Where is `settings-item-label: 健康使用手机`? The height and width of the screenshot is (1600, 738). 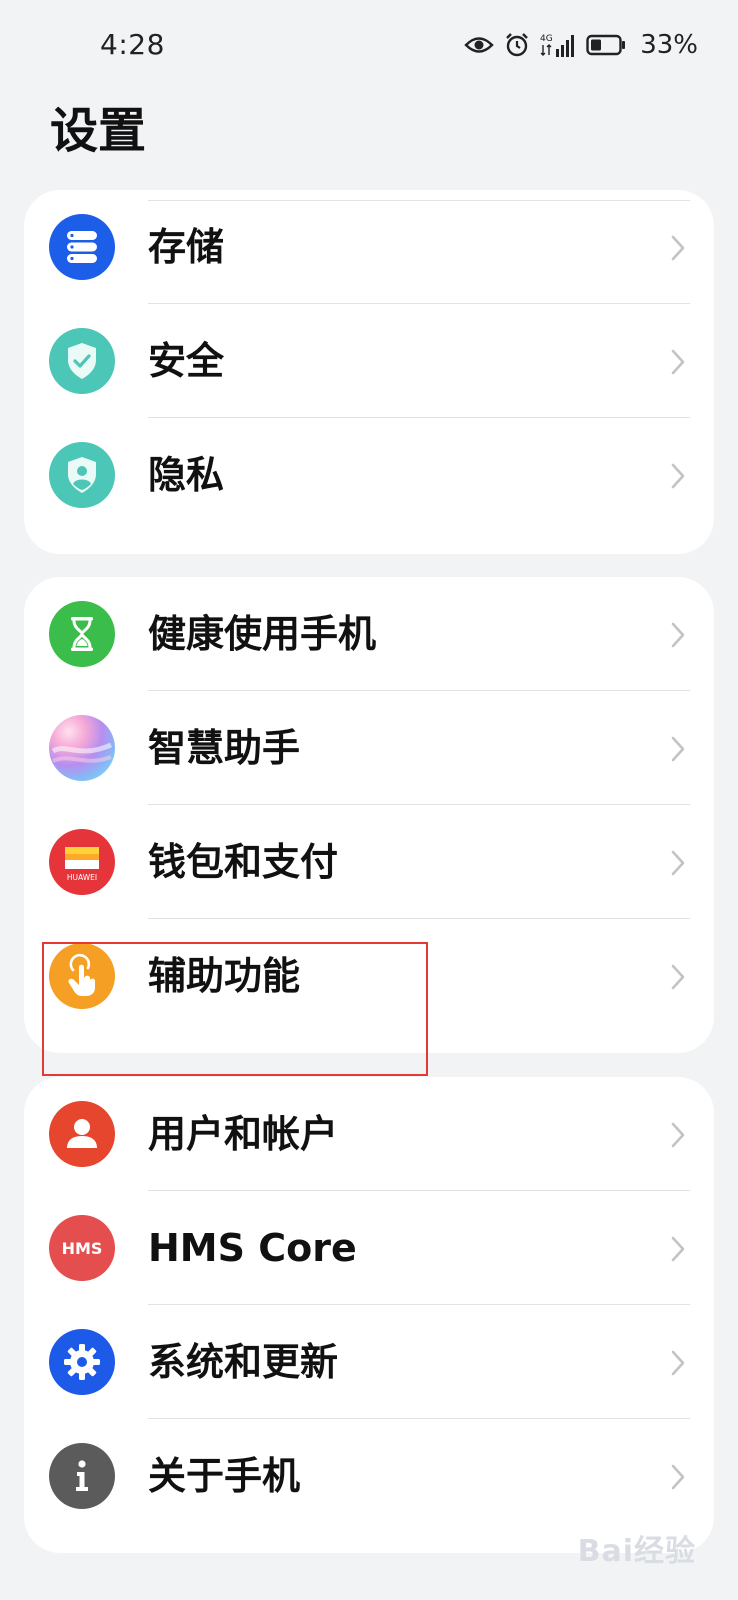
settings-item-label: 健康使用手机 is located at coordinates (262, 634).